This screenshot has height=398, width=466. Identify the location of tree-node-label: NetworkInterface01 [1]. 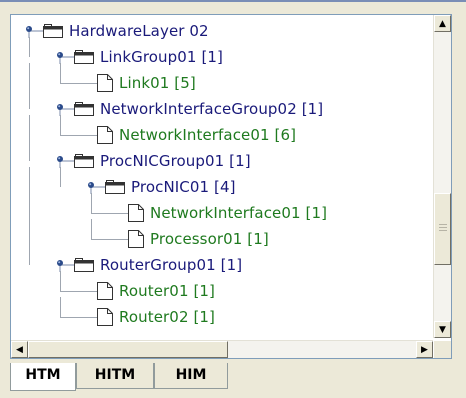
(239, 213).